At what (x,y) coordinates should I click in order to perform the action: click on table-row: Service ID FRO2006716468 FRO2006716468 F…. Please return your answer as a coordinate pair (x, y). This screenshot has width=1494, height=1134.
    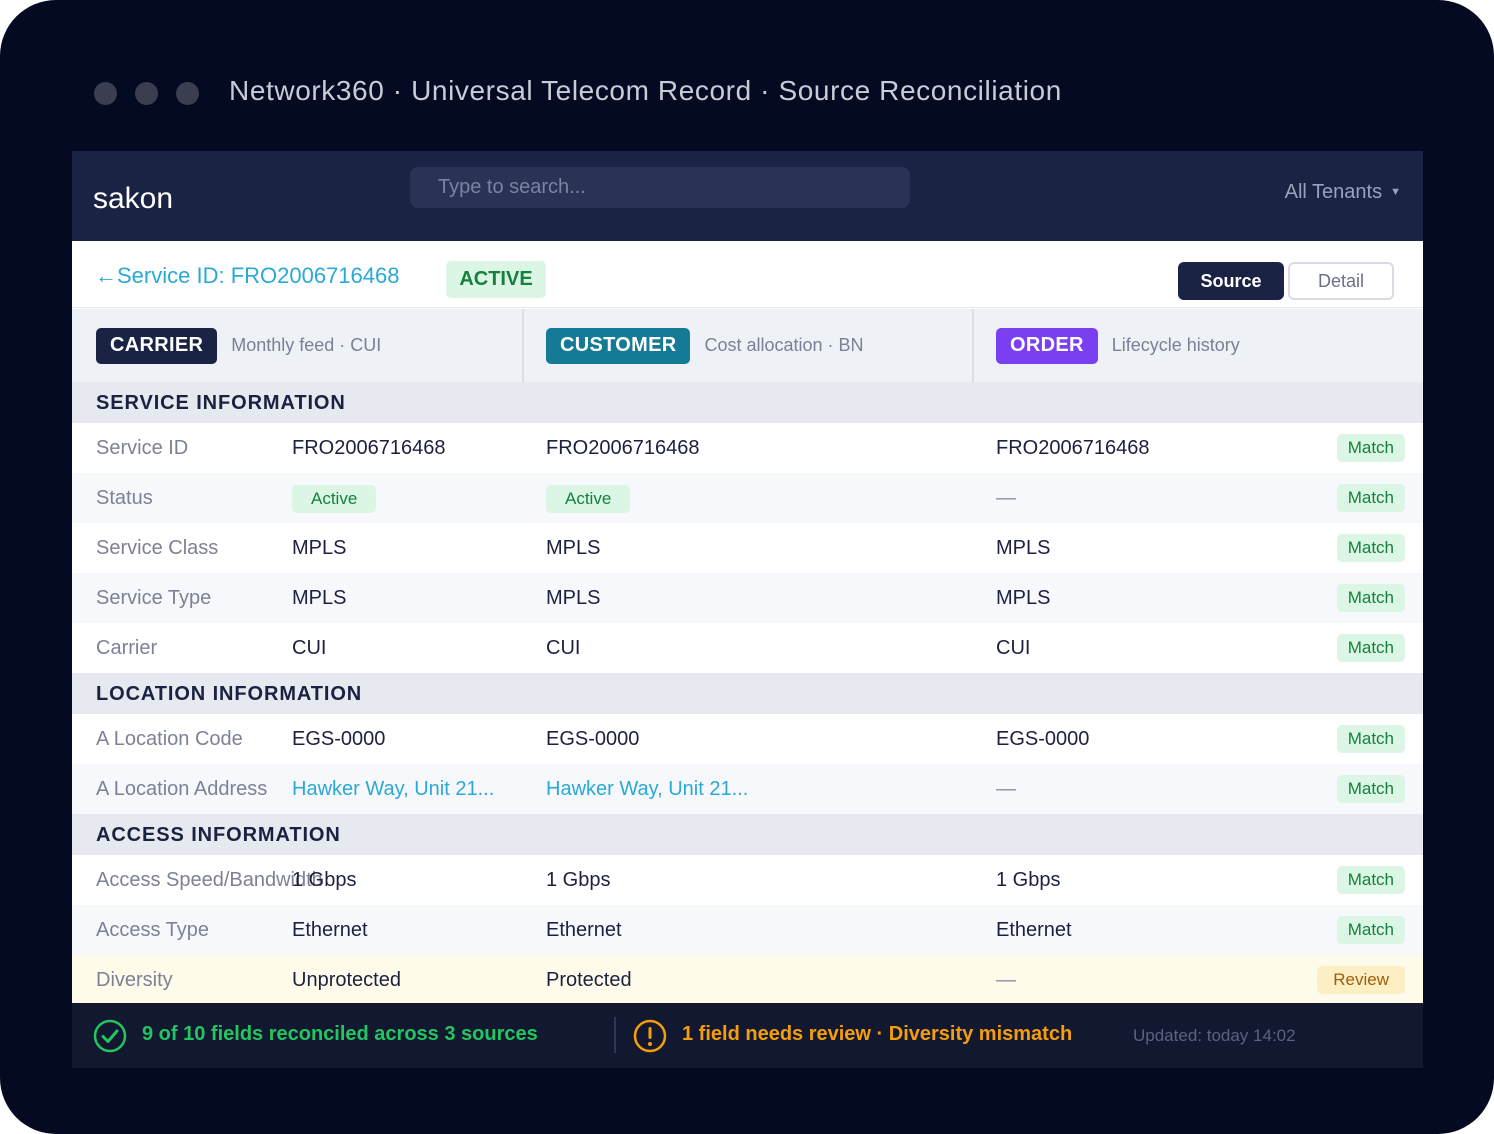
    Looking at the image, I should click on (747, 448).